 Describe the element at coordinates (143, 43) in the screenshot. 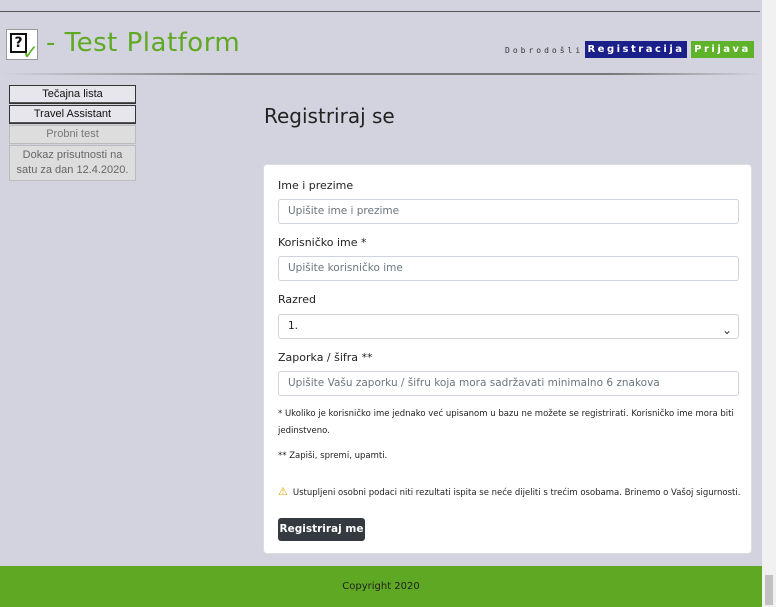

I see `brand-title: - Test Platform` at that location.